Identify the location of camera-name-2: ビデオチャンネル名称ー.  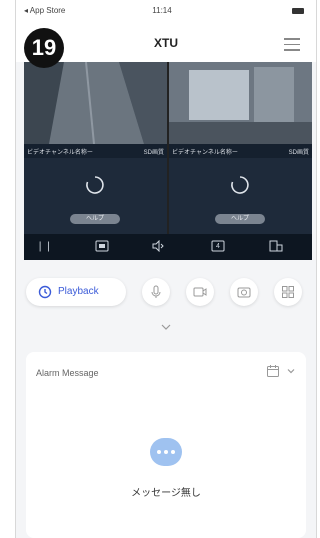
(205, 153).